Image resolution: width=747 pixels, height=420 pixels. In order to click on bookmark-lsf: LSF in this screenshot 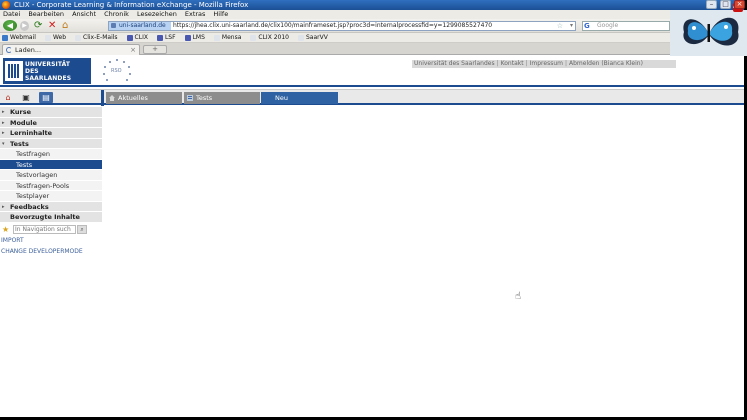, I will do `click(166, 37)`.